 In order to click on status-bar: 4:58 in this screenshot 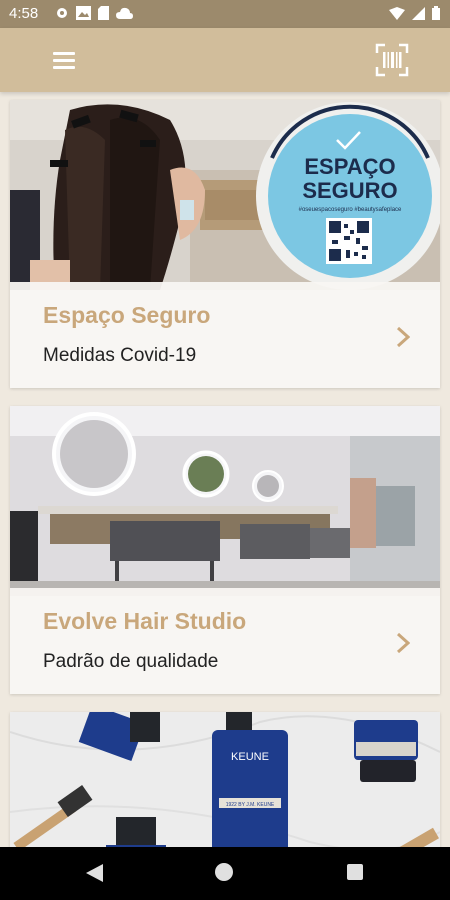, I will do `click(225, 14)`.